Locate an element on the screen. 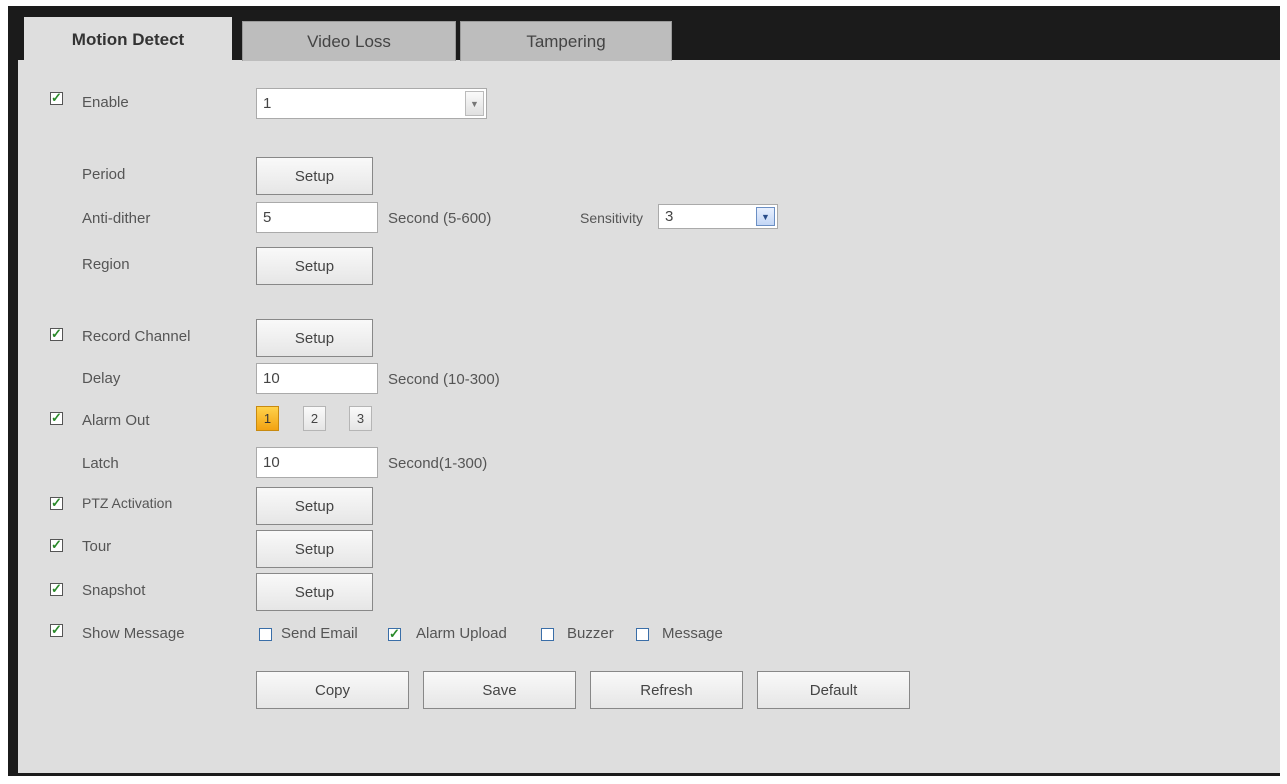  sensitivity-value: 3 is located at coordinates (669, 216).